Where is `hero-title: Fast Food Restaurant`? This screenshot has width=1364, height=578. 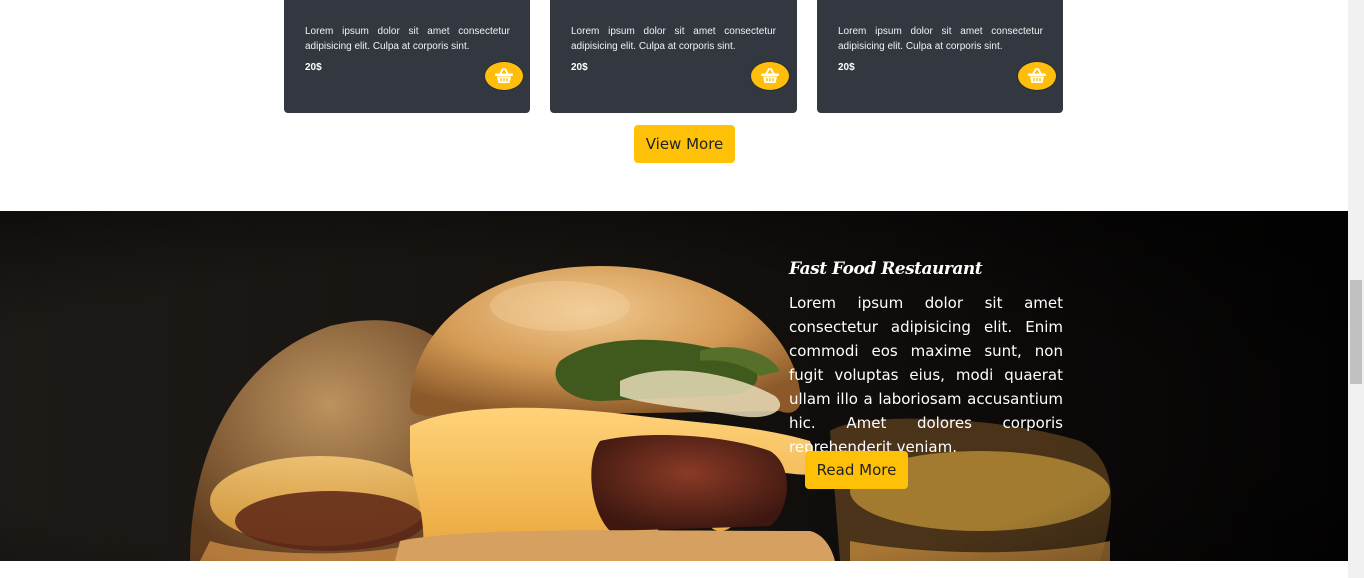 hero-title: Fast Food Restaurant is located at coordinates (886, 269).